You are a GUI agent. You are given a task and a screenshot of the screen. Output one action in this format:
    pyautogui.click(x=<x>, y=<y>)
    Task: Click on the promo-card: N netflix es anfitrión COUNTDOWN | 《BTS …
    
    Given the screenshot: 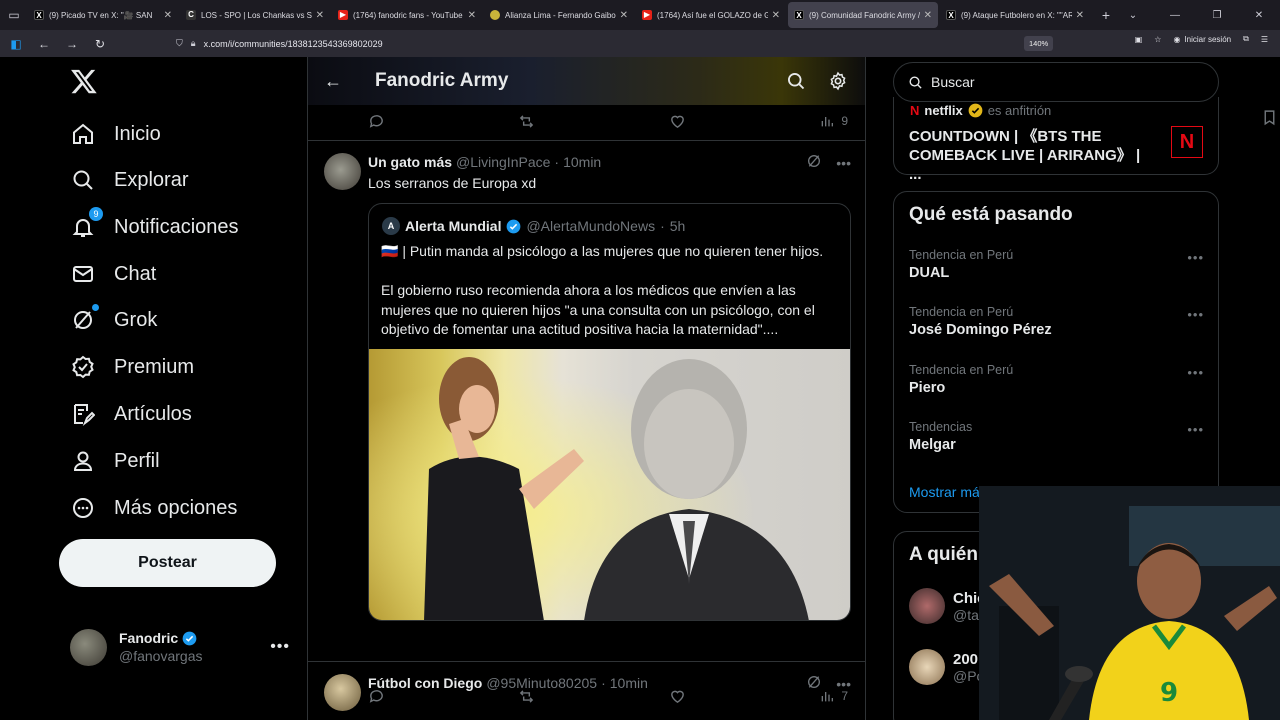 What is the action you would take?
    pyautogui.click(x=1056, y=140)
    